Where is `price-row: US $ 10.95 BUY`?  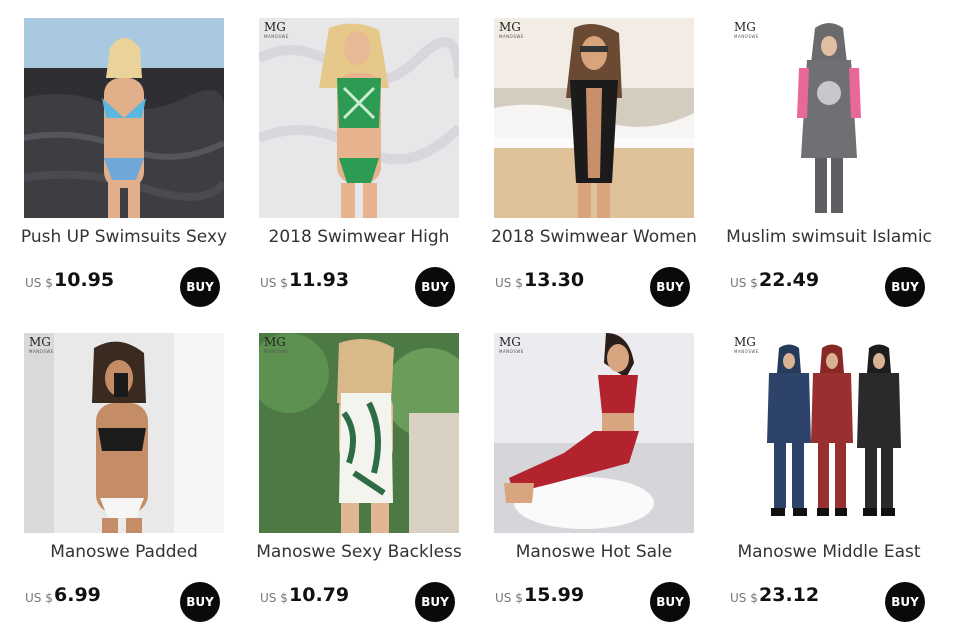 price-row: US $ 10.95 BUY is located at coordinates (124, 287).